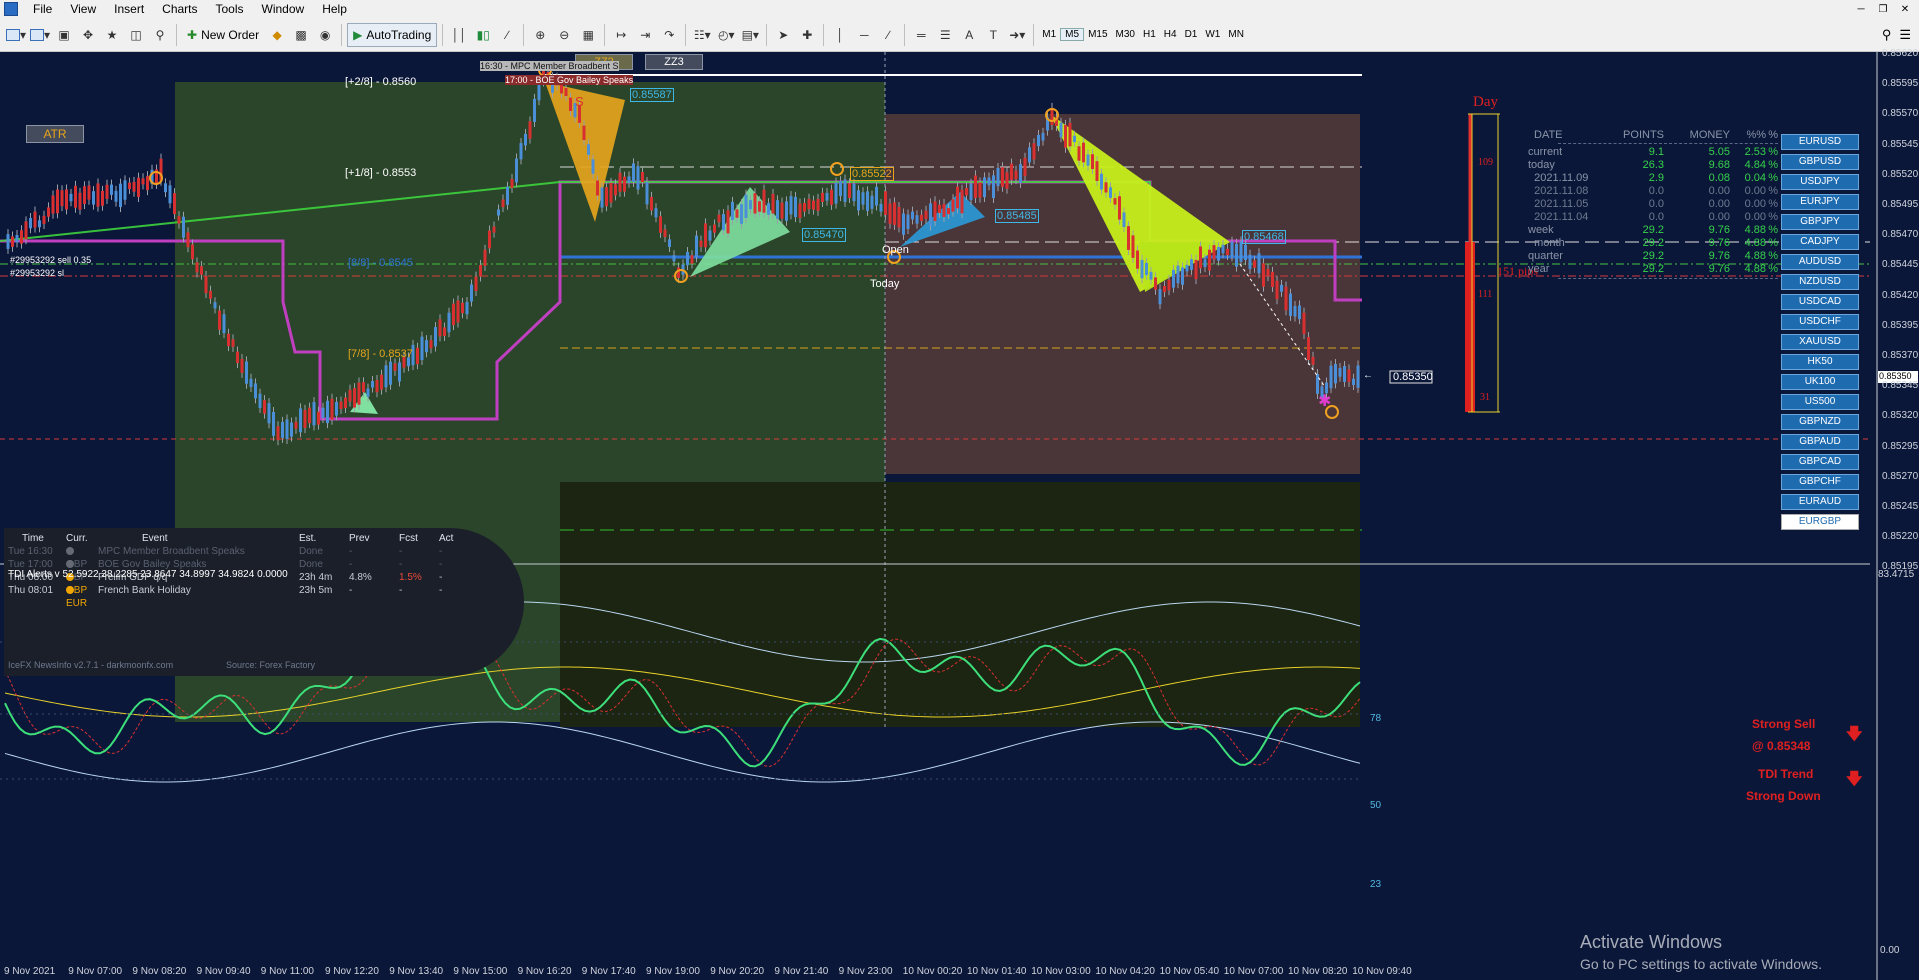  What do you see at coordinates (1820, 442) in the screenshot?
I see `symbol-button-gbpaud: GBPAUD` at bounding box center [1820, 442].